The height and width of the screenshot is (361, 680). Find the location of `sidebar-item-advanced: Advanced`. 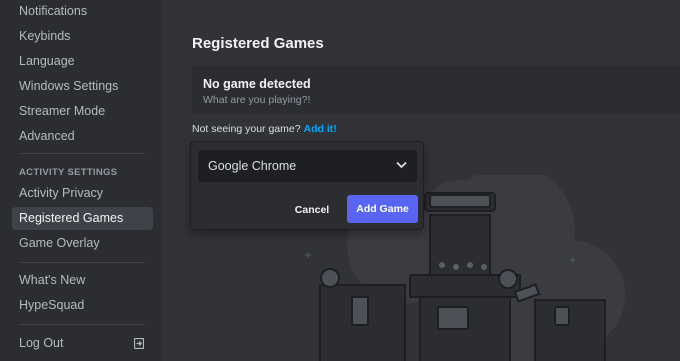

sidebar-item-advanced: Advanced is located at coordinates (82, 136).